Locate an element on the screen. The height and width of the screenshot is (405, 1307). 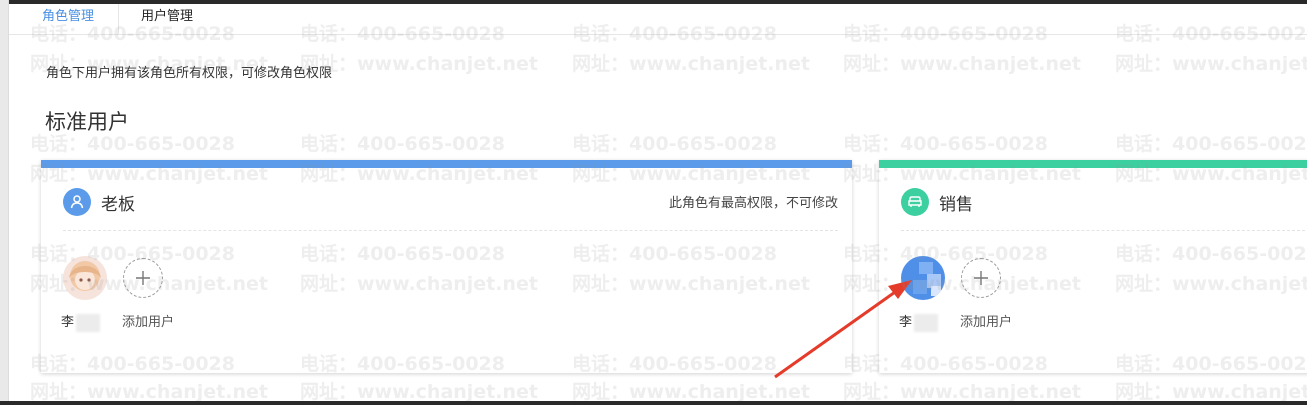
role-note: 此角色有最高权限，不可修改 is located at coordinates (753, 202).